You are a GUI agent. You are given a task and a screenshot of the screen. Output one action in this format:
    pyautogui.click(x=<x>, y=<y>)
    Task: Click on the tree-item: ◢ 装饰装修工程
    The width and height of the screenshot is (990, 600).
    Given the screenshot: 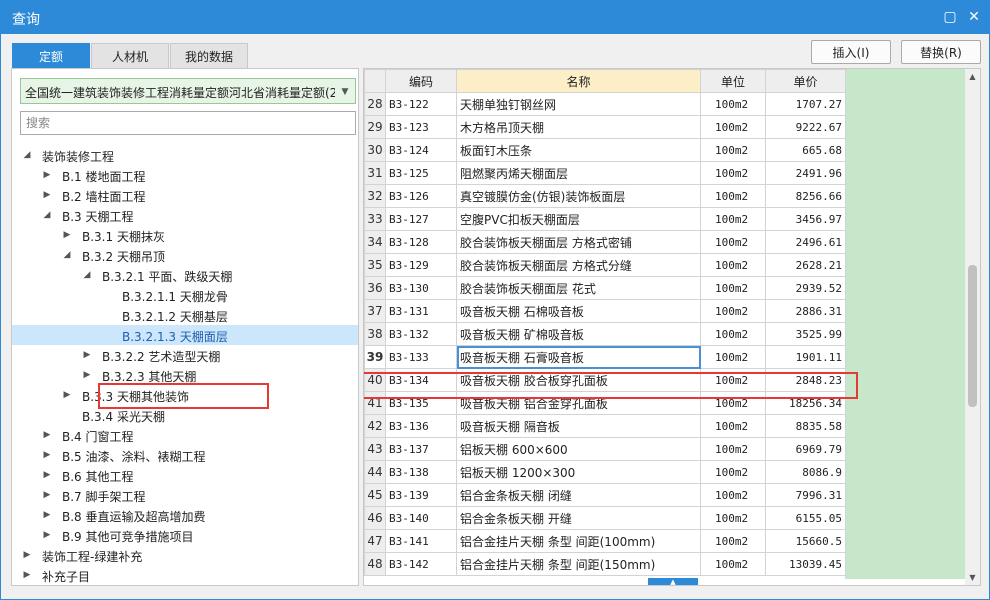 What is the action you would take?
    pyautogui.click(x=185, y=155)
    